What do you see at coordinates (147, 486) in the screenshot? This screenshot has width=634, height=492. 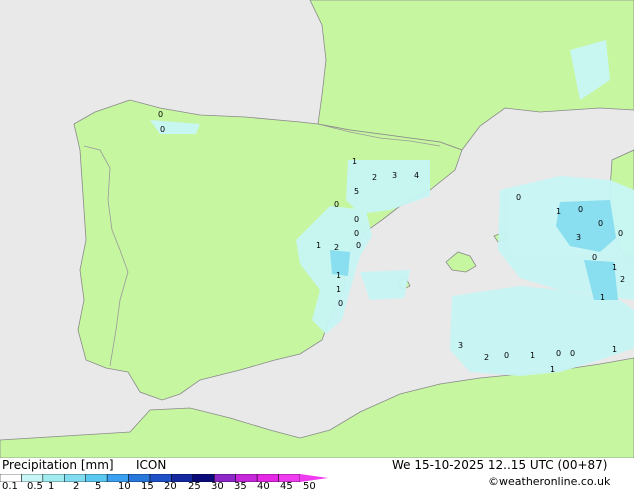 I see `scale-tick-label: 15` at bounding box center [147, 486].